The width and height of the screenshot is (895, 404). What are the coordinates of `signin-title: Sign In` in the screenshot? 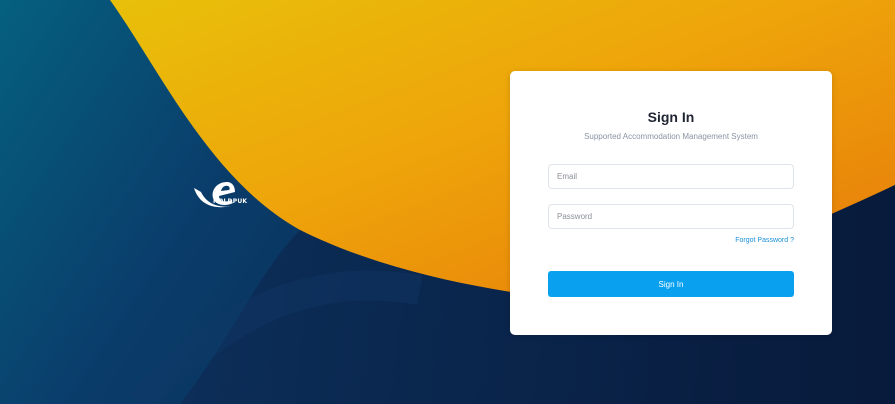 It's located at (671, 117).